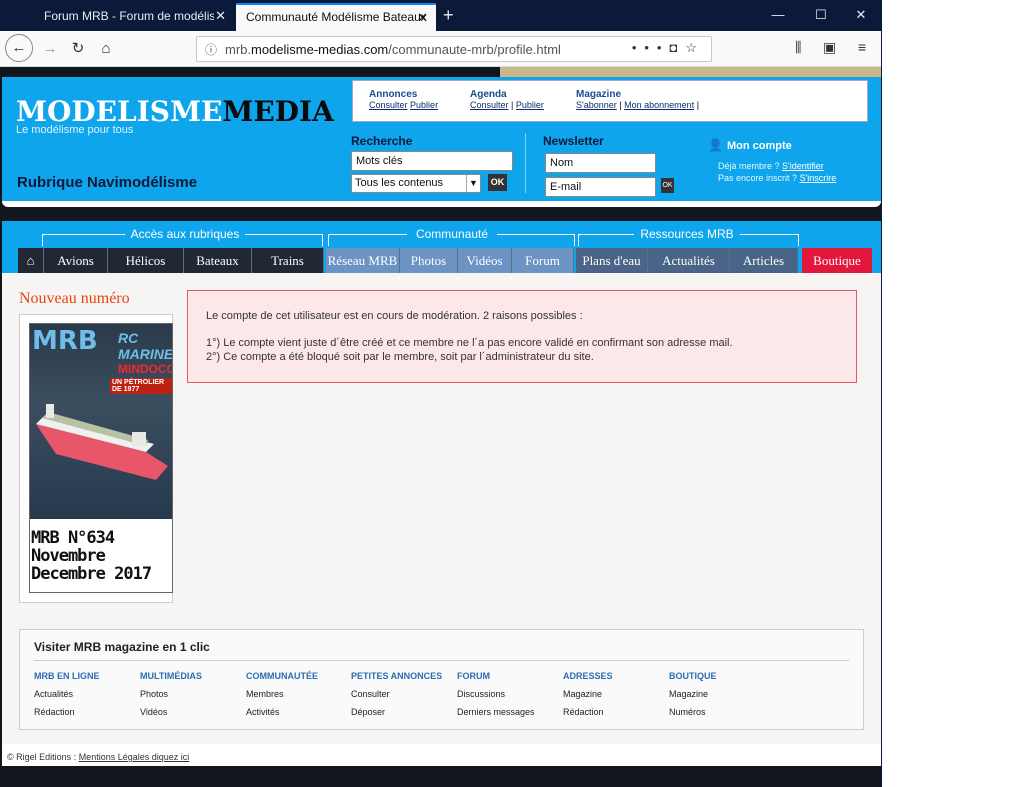 Image resolution: width=1024 pixels, height=787 pixels. Describe the element at coordinates (141, 386) in the screenshot. I see `cover-subline: UN PÉTROLIER DE 1977` at that location.